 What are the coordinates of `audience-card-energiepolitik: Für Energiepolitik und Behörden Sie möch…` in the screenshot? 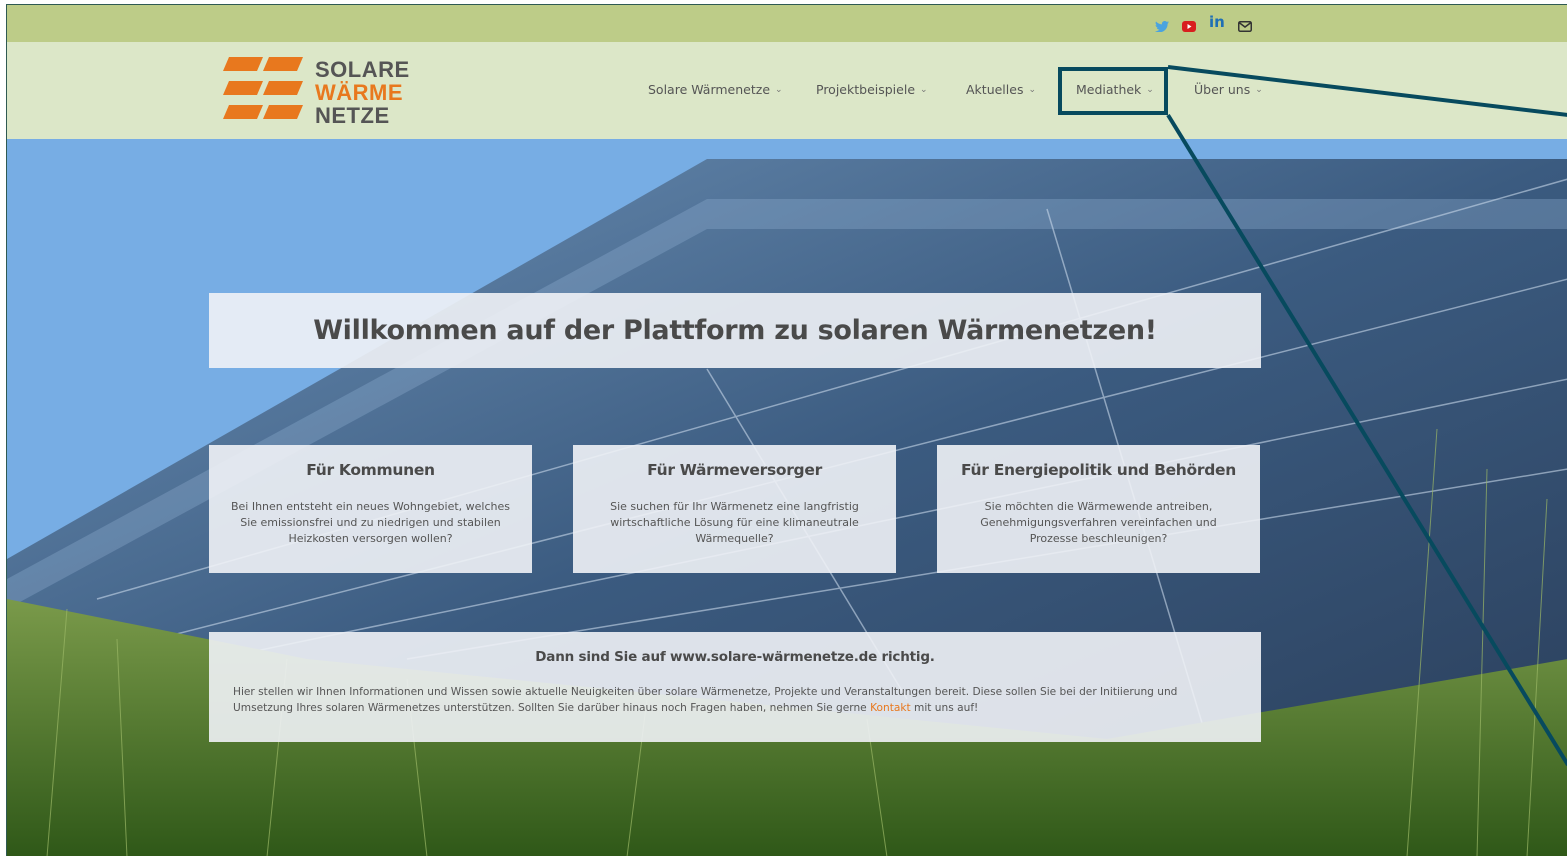 It's located at (1098, 509).